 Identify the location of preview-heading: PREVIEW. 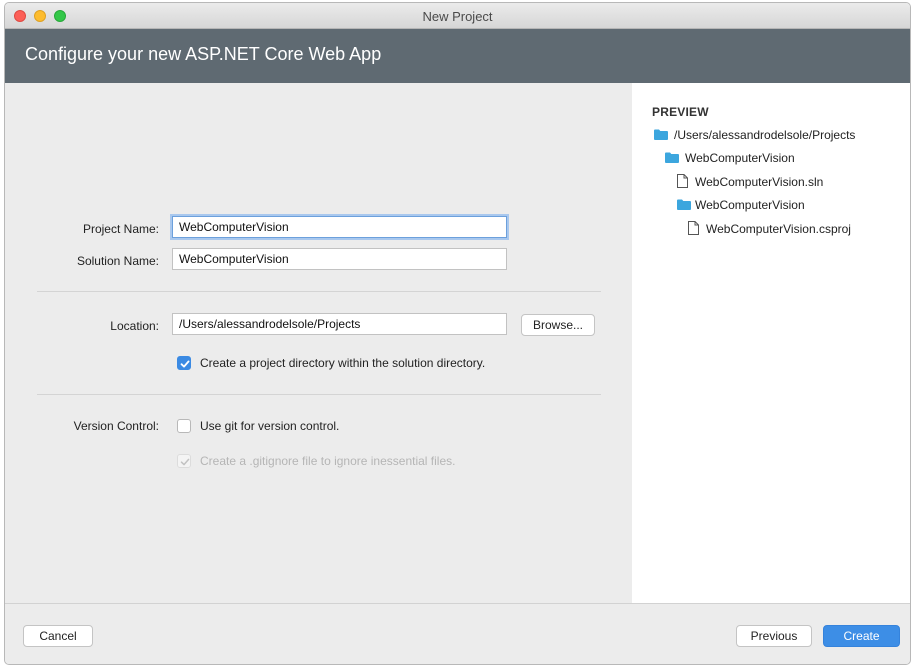
(680, 112).